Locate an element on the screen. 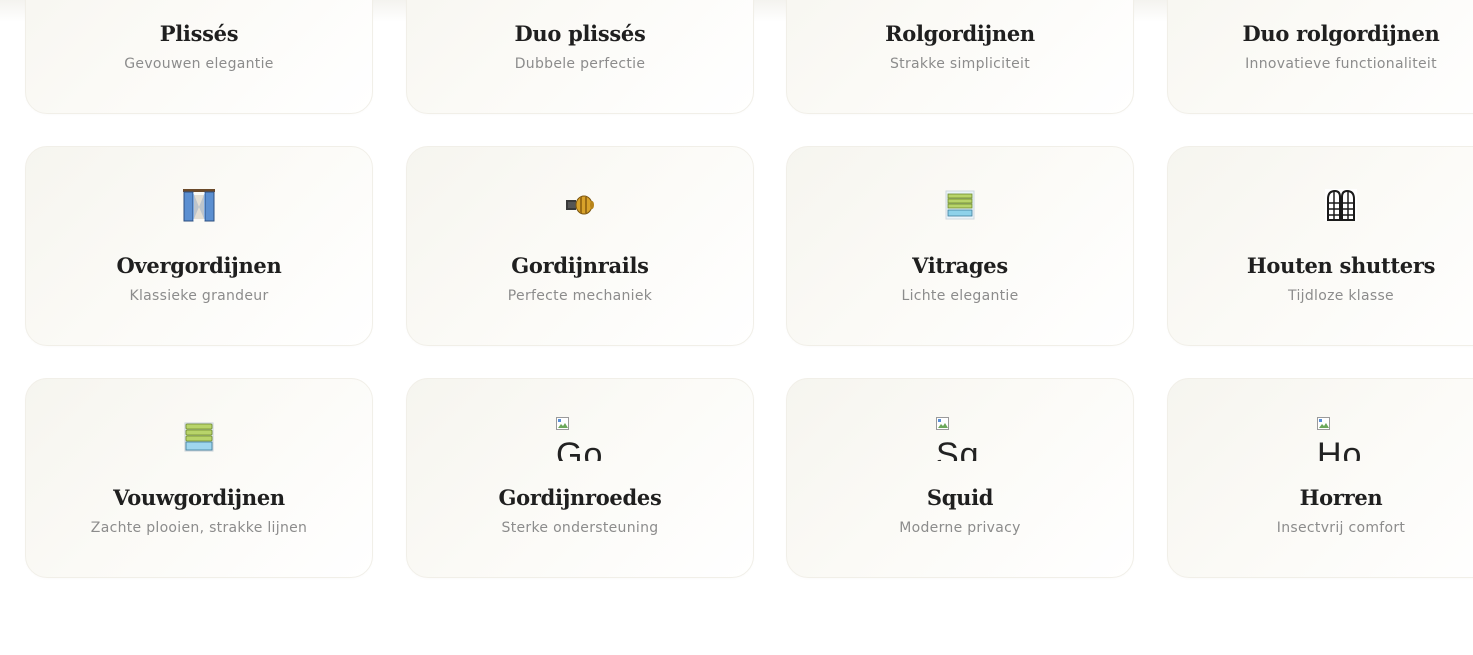 This screenshot has width=1473, height=655. card-subtitle: Moderne privacy is located at coordinates (960, 528).